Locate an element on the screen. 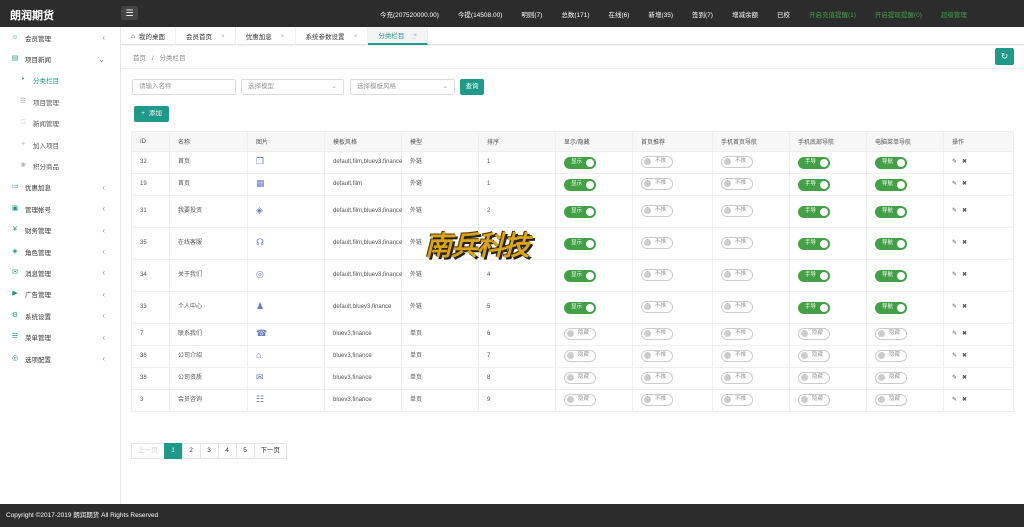 This screenshot has height=527, width=1024. sidebar-item: ☰ 菜单管理 ‹ is located at coordinates (60, 336).